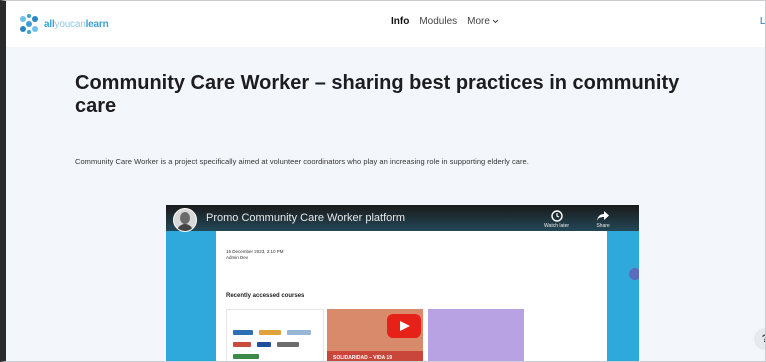 Image resolution: width=766 pixels, height=362 pixels. Describe the element at coordinates (404, 326) in the screenshot. I see `play-button` at that location.